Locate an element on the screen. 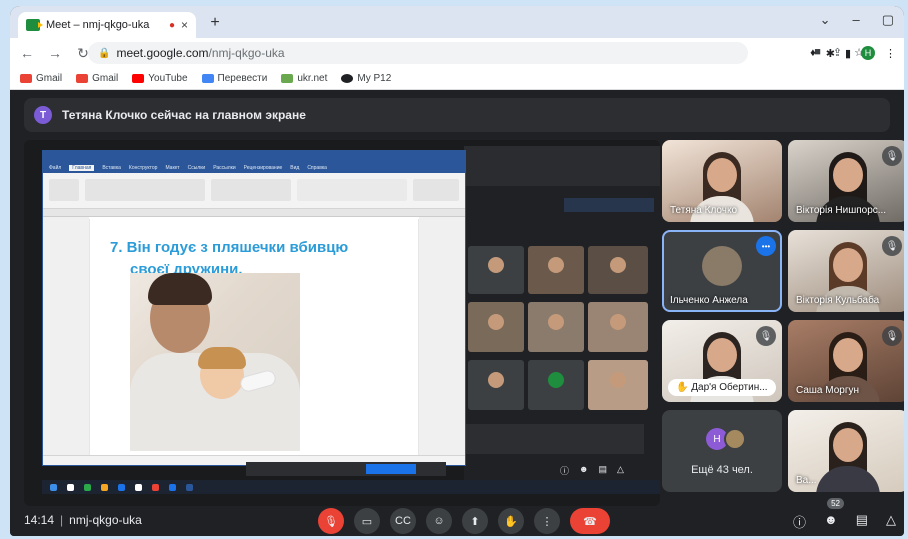 The image size is (908, 539). bookmark-gmail-2: Gmail is located at coordinates (97, 78).